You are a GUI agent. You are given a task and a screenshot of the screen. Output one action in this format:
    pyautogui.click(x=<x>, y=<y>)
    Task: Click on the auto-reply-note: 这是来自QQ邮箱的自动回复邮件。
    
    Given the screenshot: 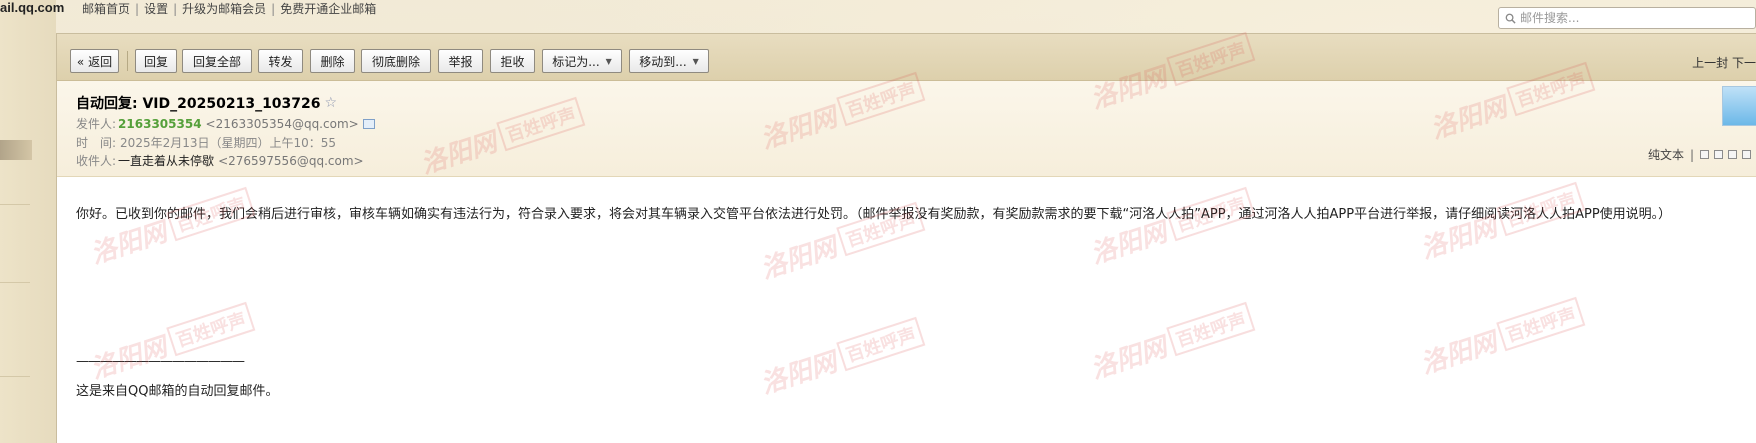 What is the action you would take?
    pyautogui.click(x=177, y=391)
    